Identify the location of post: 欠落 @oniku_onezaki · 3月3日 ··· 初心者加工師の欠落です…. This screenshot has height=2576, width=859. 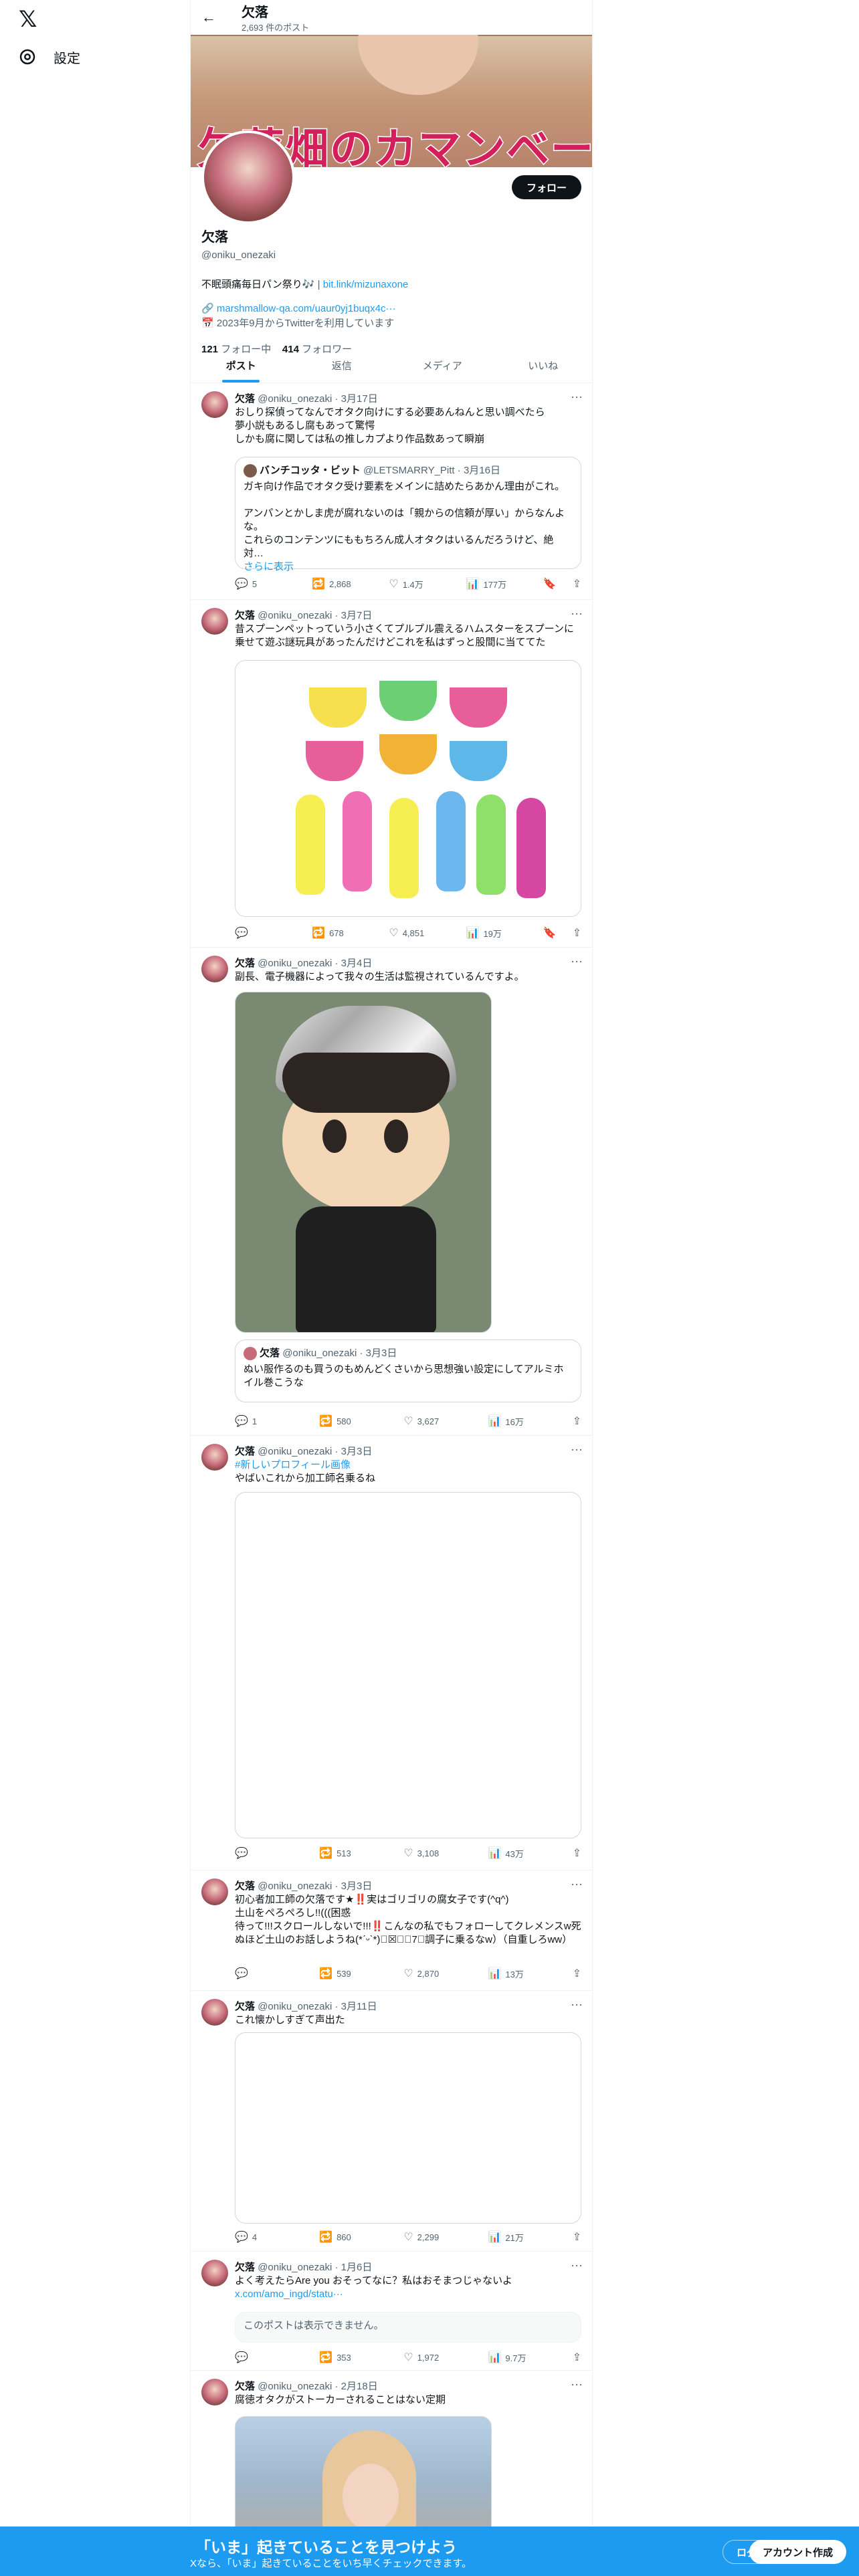
(391, 1930).